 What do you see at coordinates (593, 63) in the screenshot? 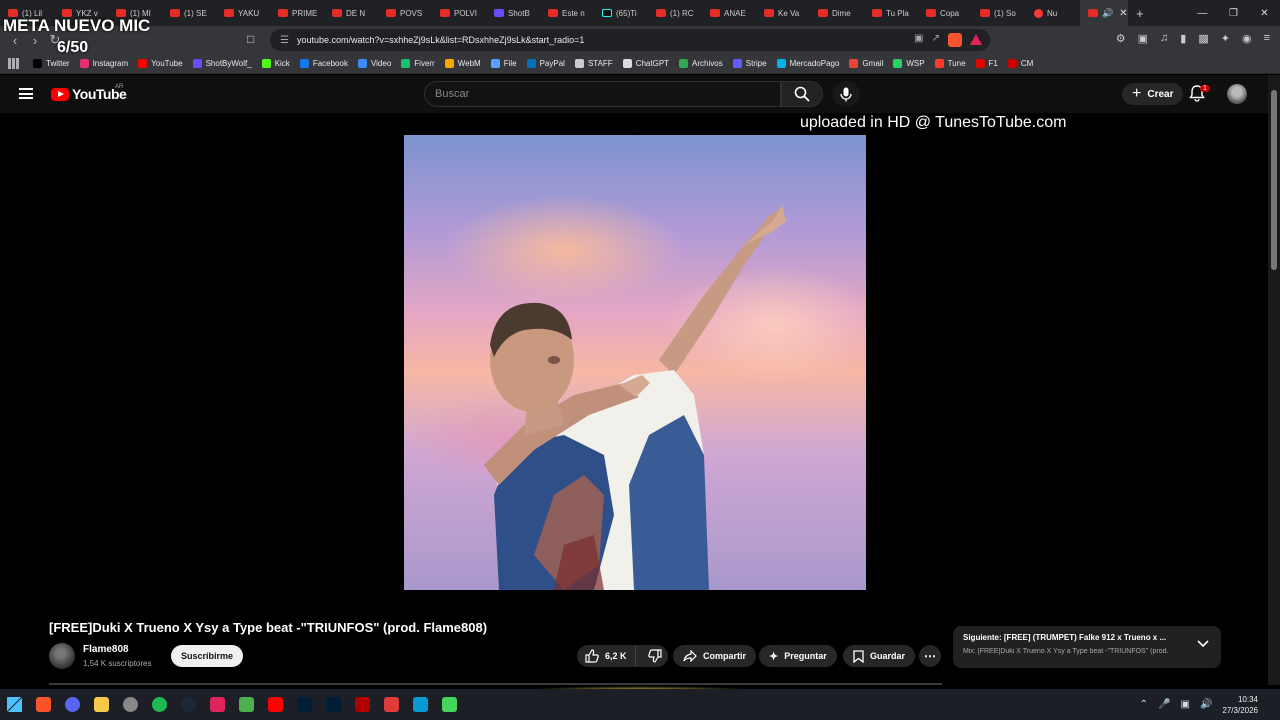
I see `bookmark-item: STAFF` at bounding box center [593, 63].